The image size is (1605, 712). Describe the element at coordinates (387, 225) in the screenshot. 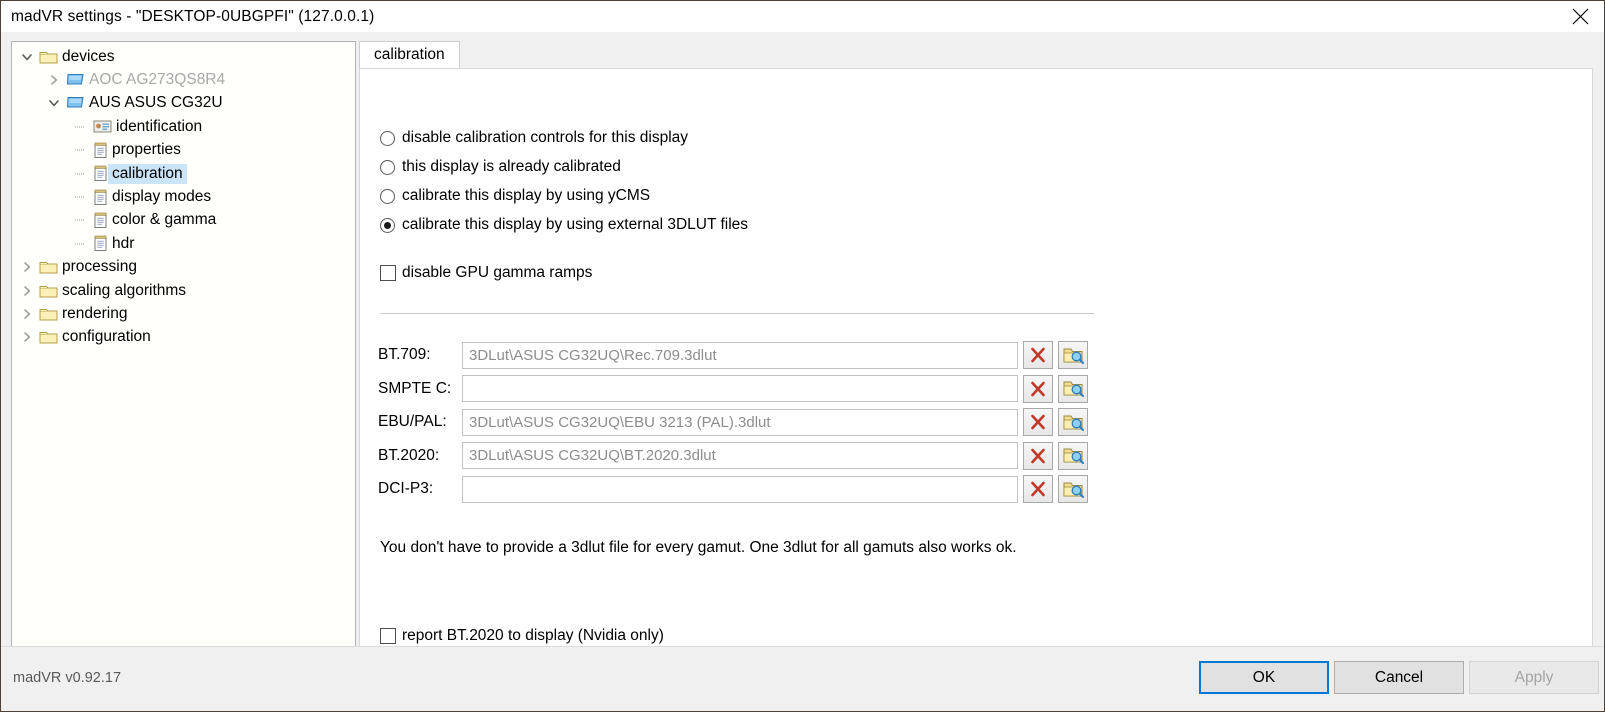

I see `radio-indicator-selected` at that location.